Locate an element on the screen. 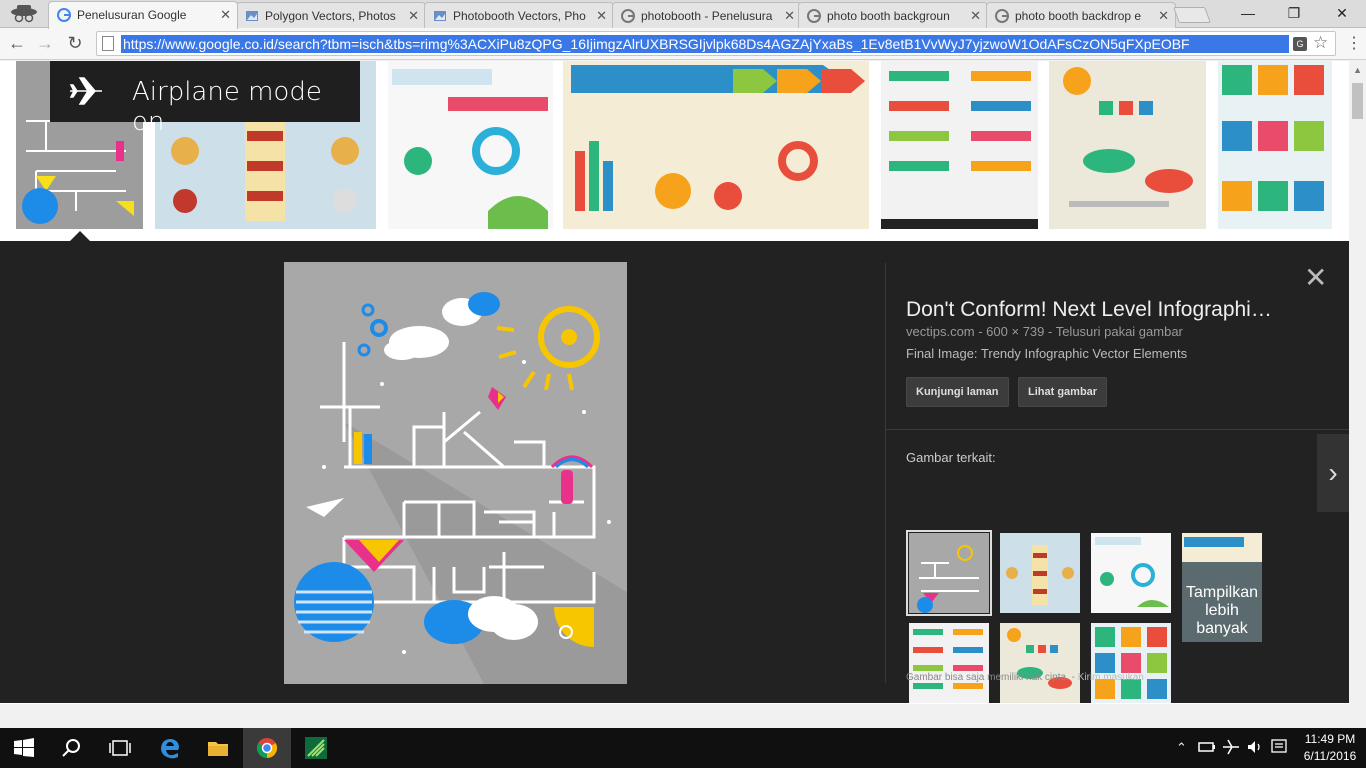  tab-photobooth-vectors: Photobooth Vectors, Pho ✕ is located at coordinates (519, 15).